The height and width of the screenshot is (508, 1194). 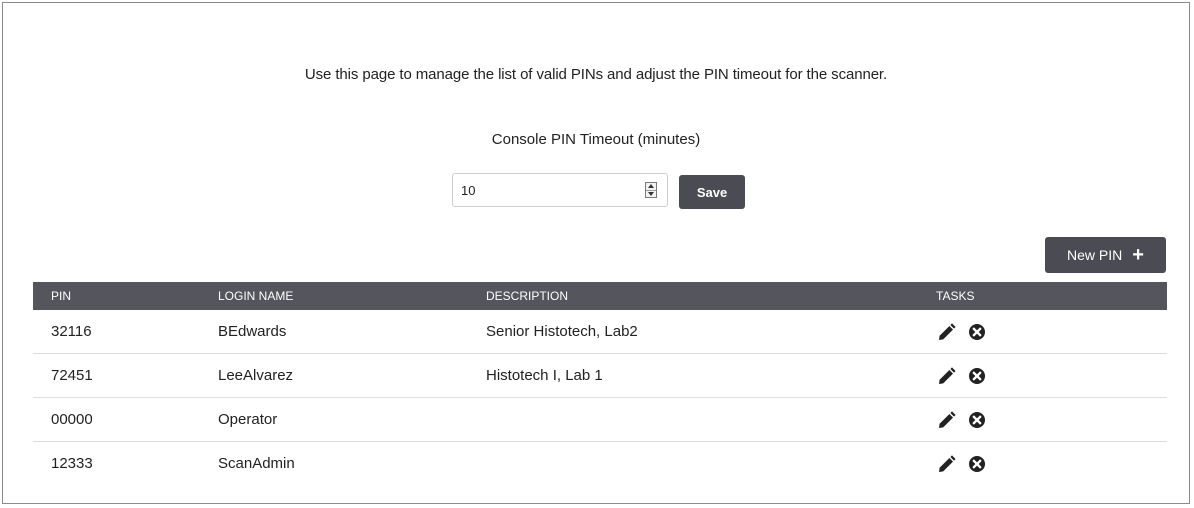 I want to click on spinner-down-icon, so click(x=651, y=193).